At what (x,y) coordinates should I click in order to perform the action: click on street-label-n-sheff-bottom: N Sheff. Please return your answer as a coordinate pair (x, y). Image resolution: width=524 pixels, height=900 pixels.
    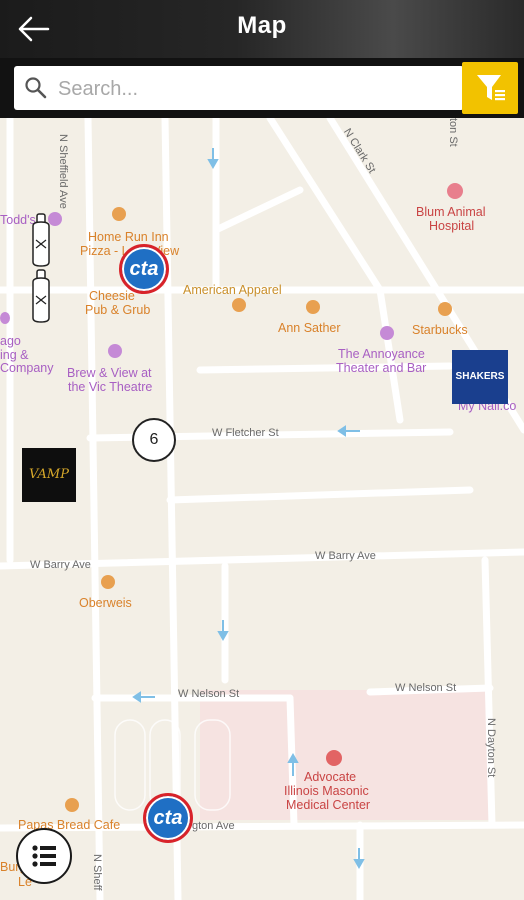
    Looking at the image, I should click on (97, 872).